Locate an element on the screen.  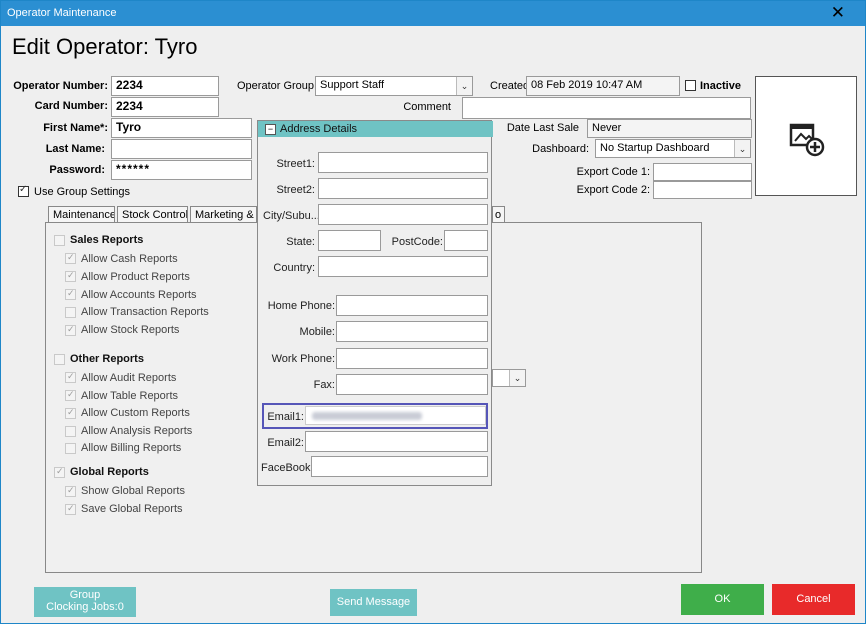
tab-partial: o is located at coordinates (498, 214).